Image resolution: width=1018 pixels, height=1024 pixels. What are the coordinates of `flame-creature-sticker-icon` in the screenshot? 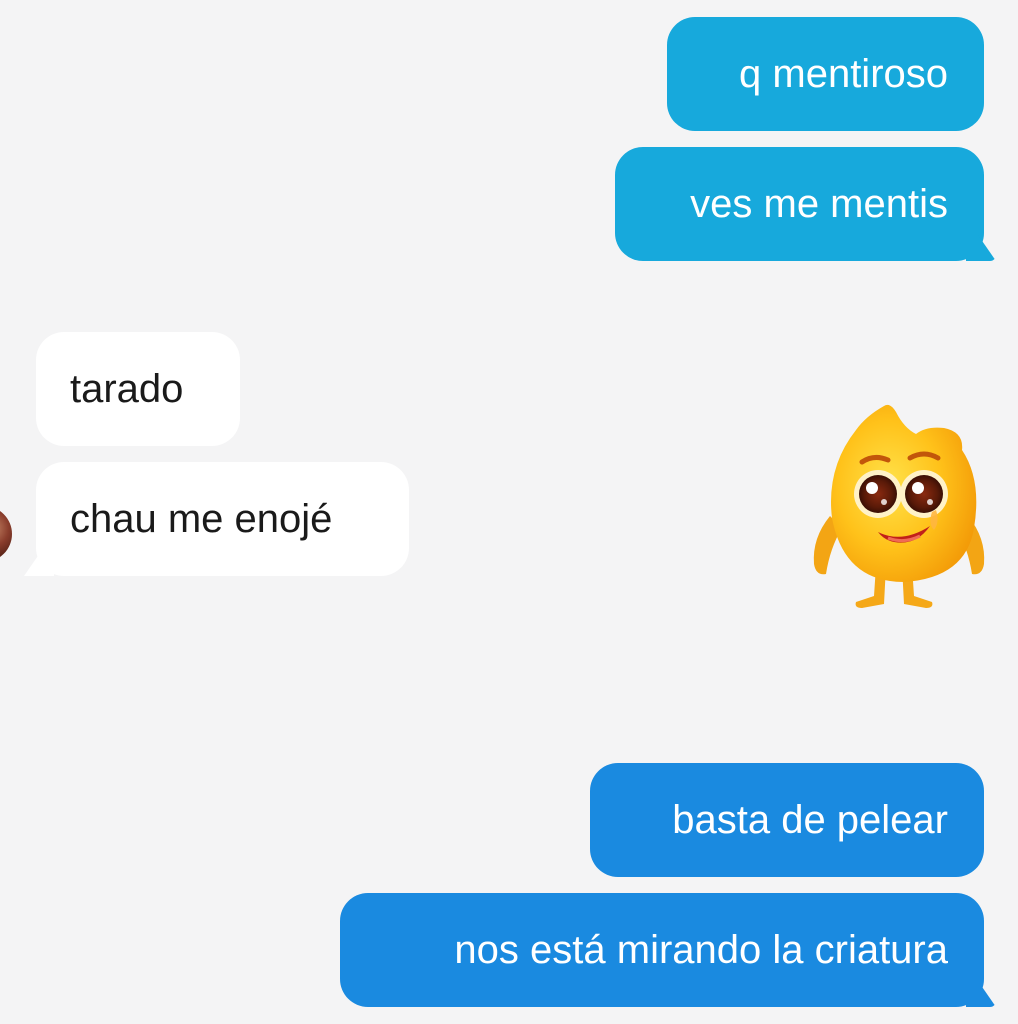 It's located at (899, 505).